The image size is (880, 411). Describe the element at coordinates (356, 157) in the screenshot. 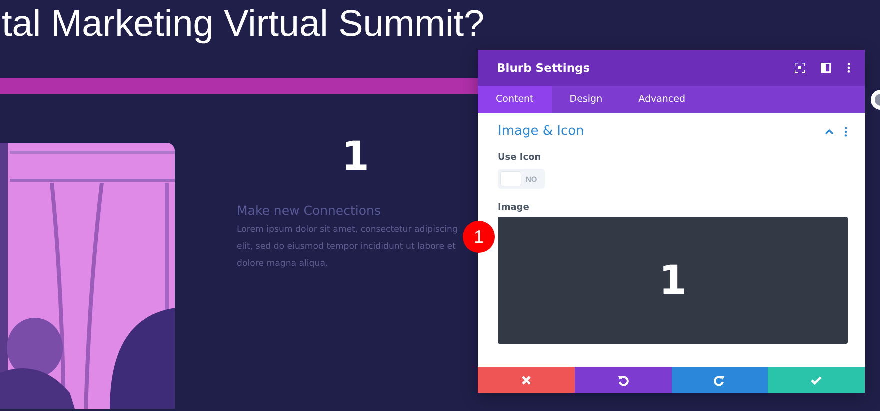

I see `blurb-number: 1` at that location.